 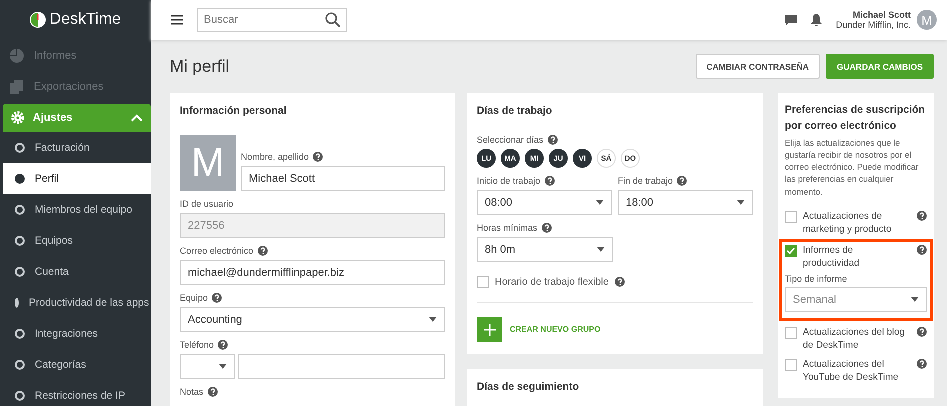 What do you see at coordinates (873, 25) in the screenshot?
I see `company-name: Dunder Mifflin, Inc.` at bounding box center [873, 25].